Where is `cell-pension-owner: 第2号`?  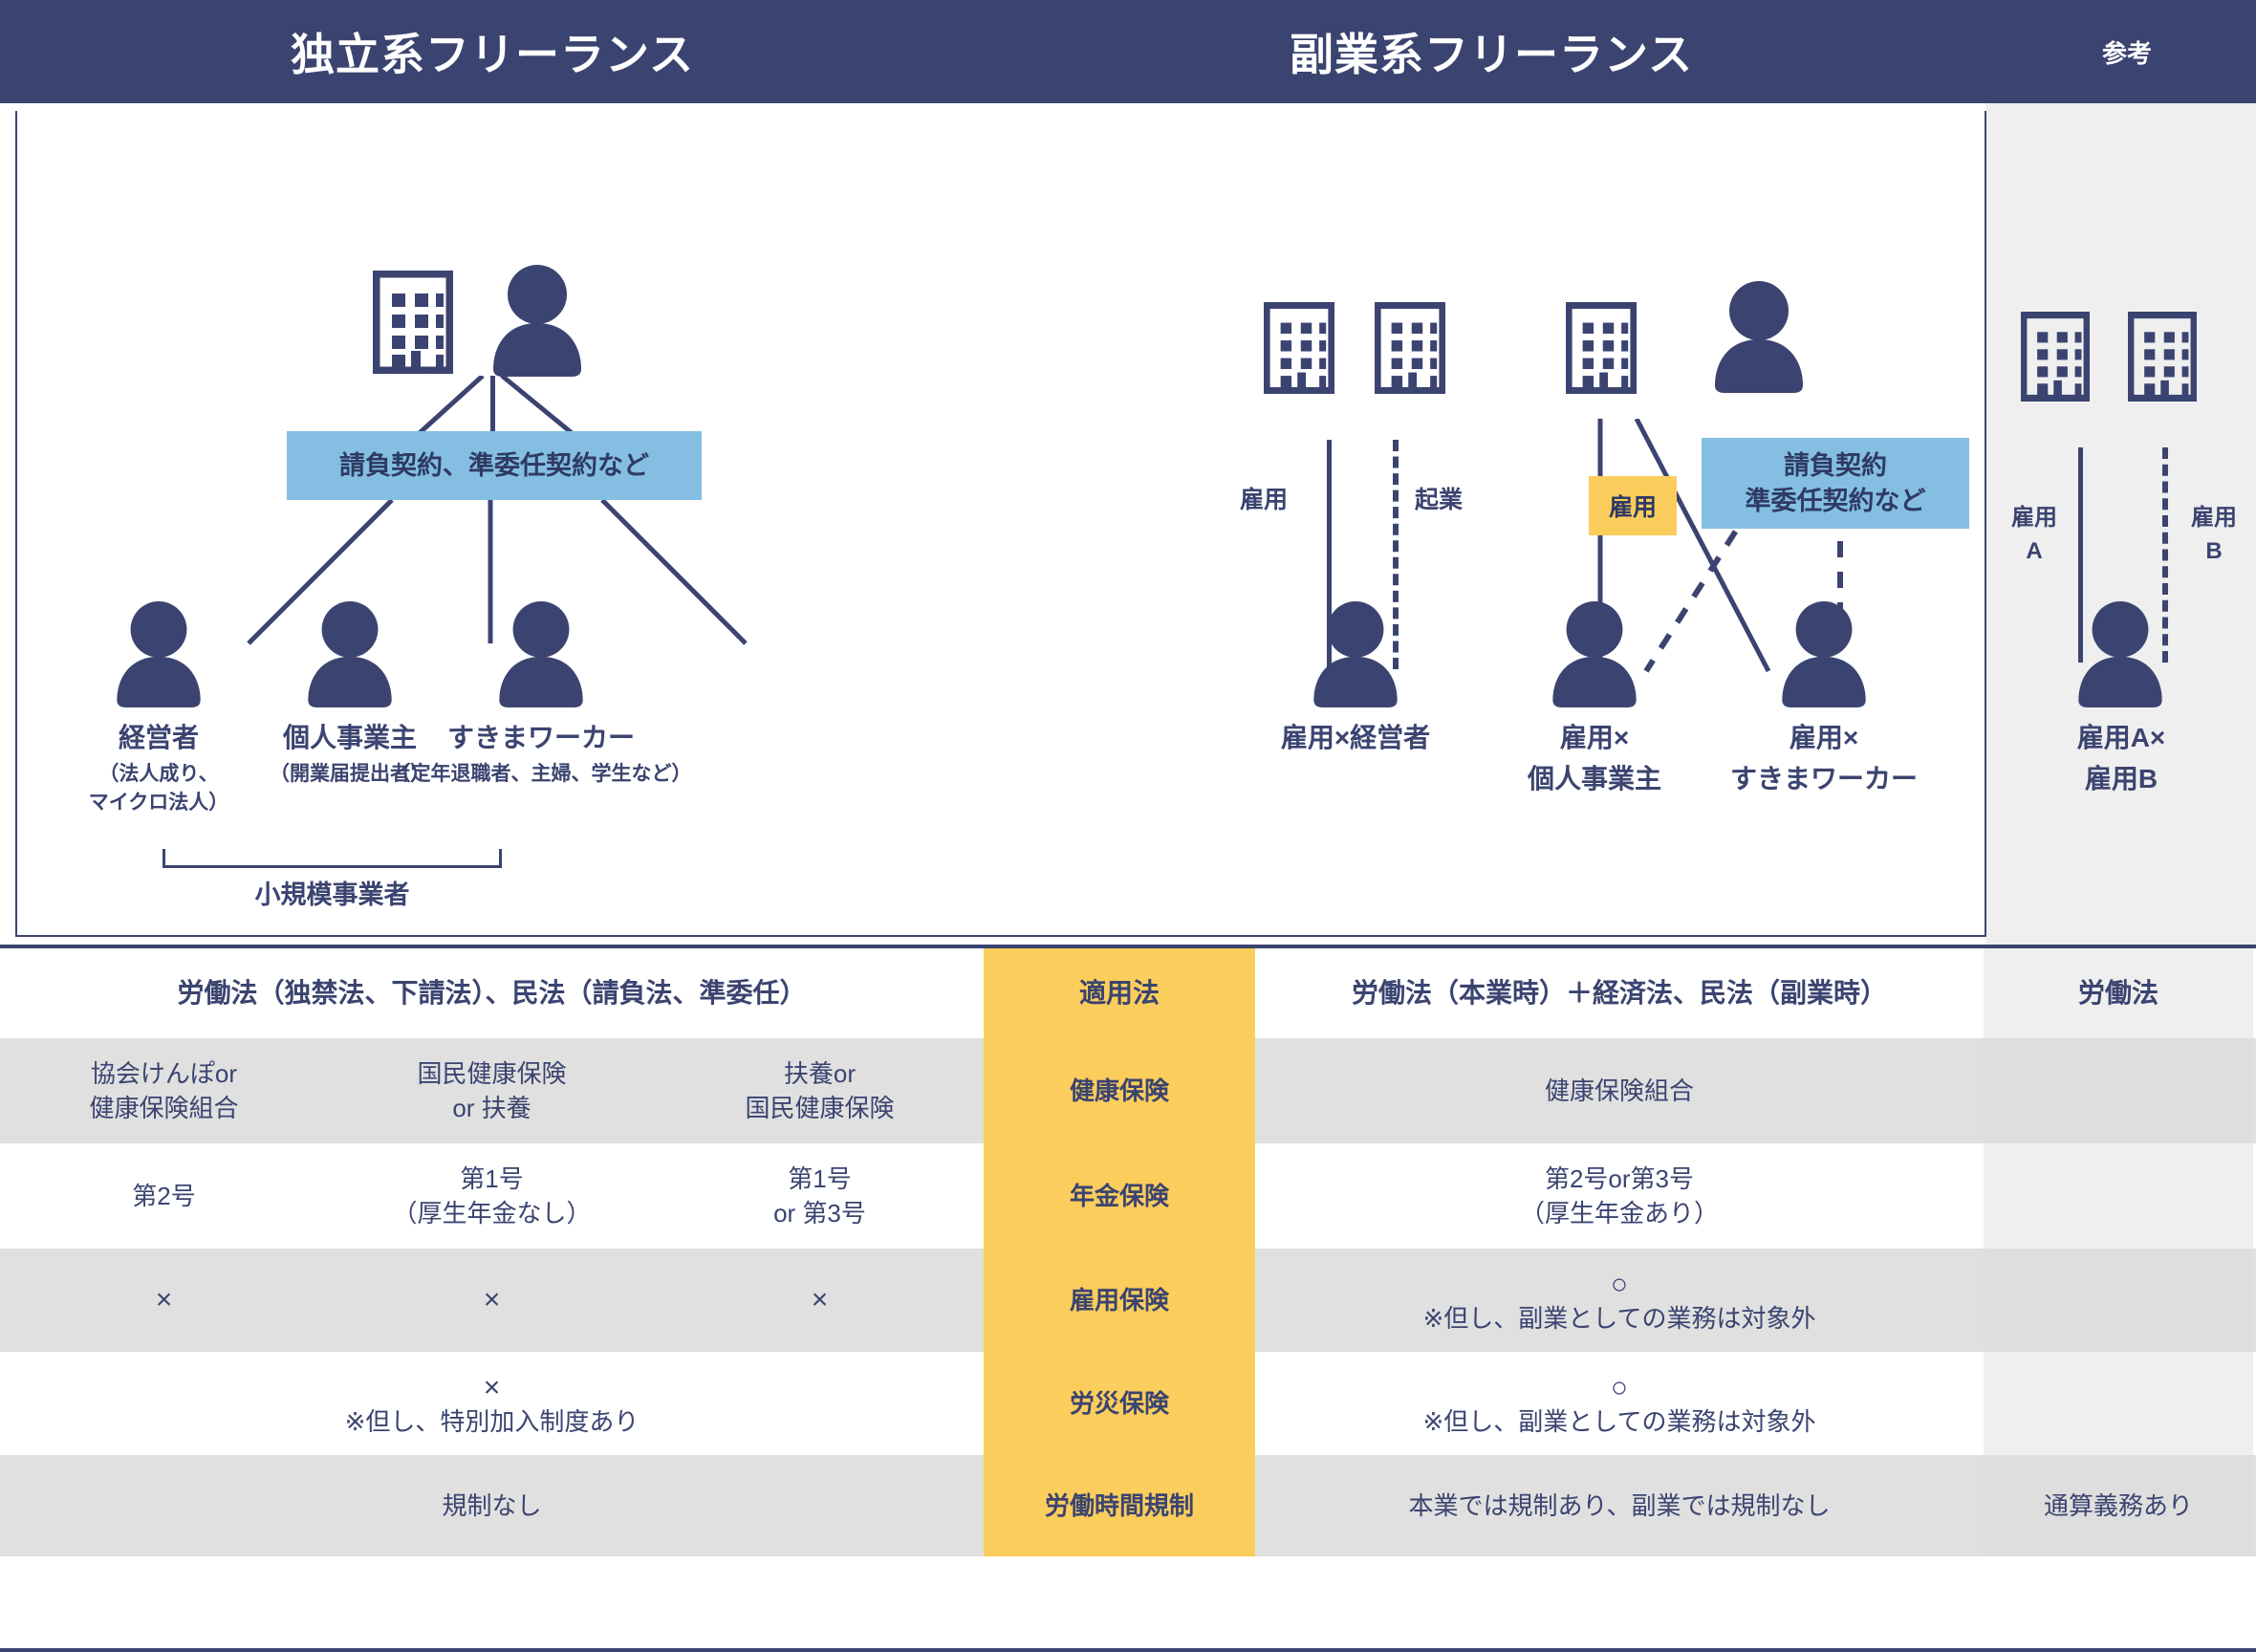
cell-pension-owner: 第2号 is located at coordinates (164, 1195).